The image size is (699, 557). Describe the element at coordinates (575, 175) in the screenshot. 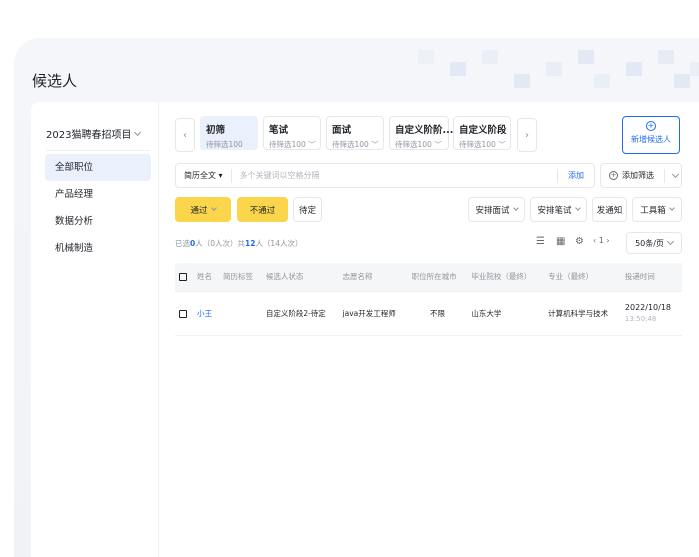

I see `search-add-link: 添加` at that location.